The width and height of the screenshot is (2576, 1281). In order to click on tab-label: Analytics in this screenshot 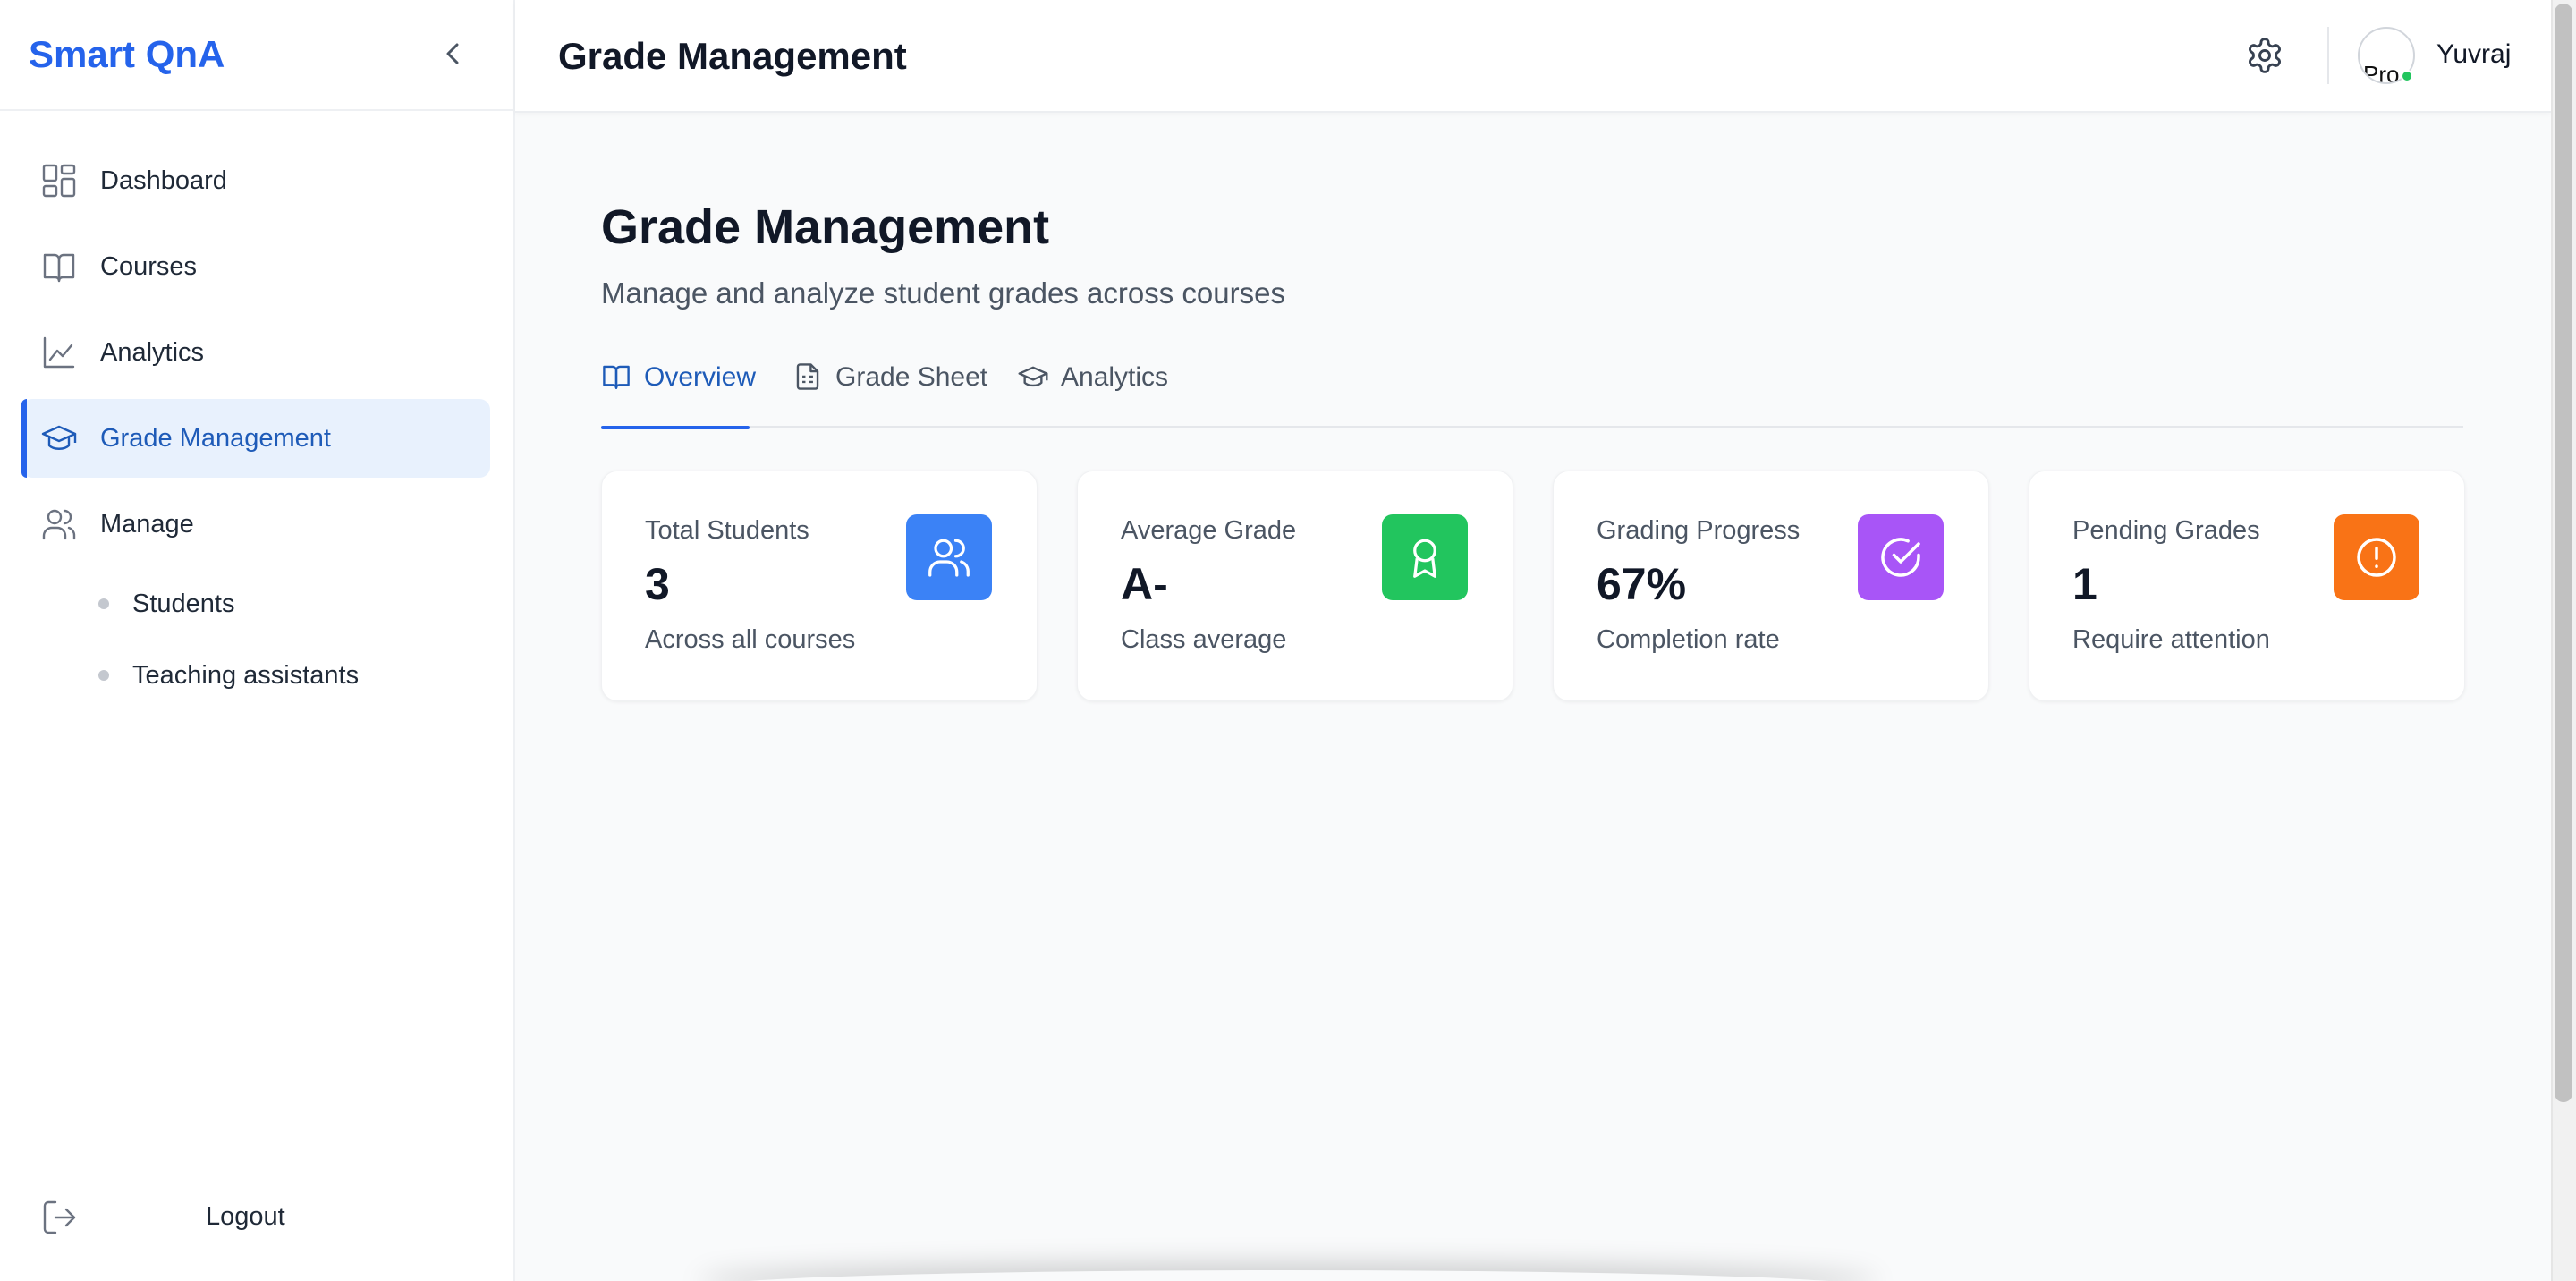, I will do `click(1115, 377)`.